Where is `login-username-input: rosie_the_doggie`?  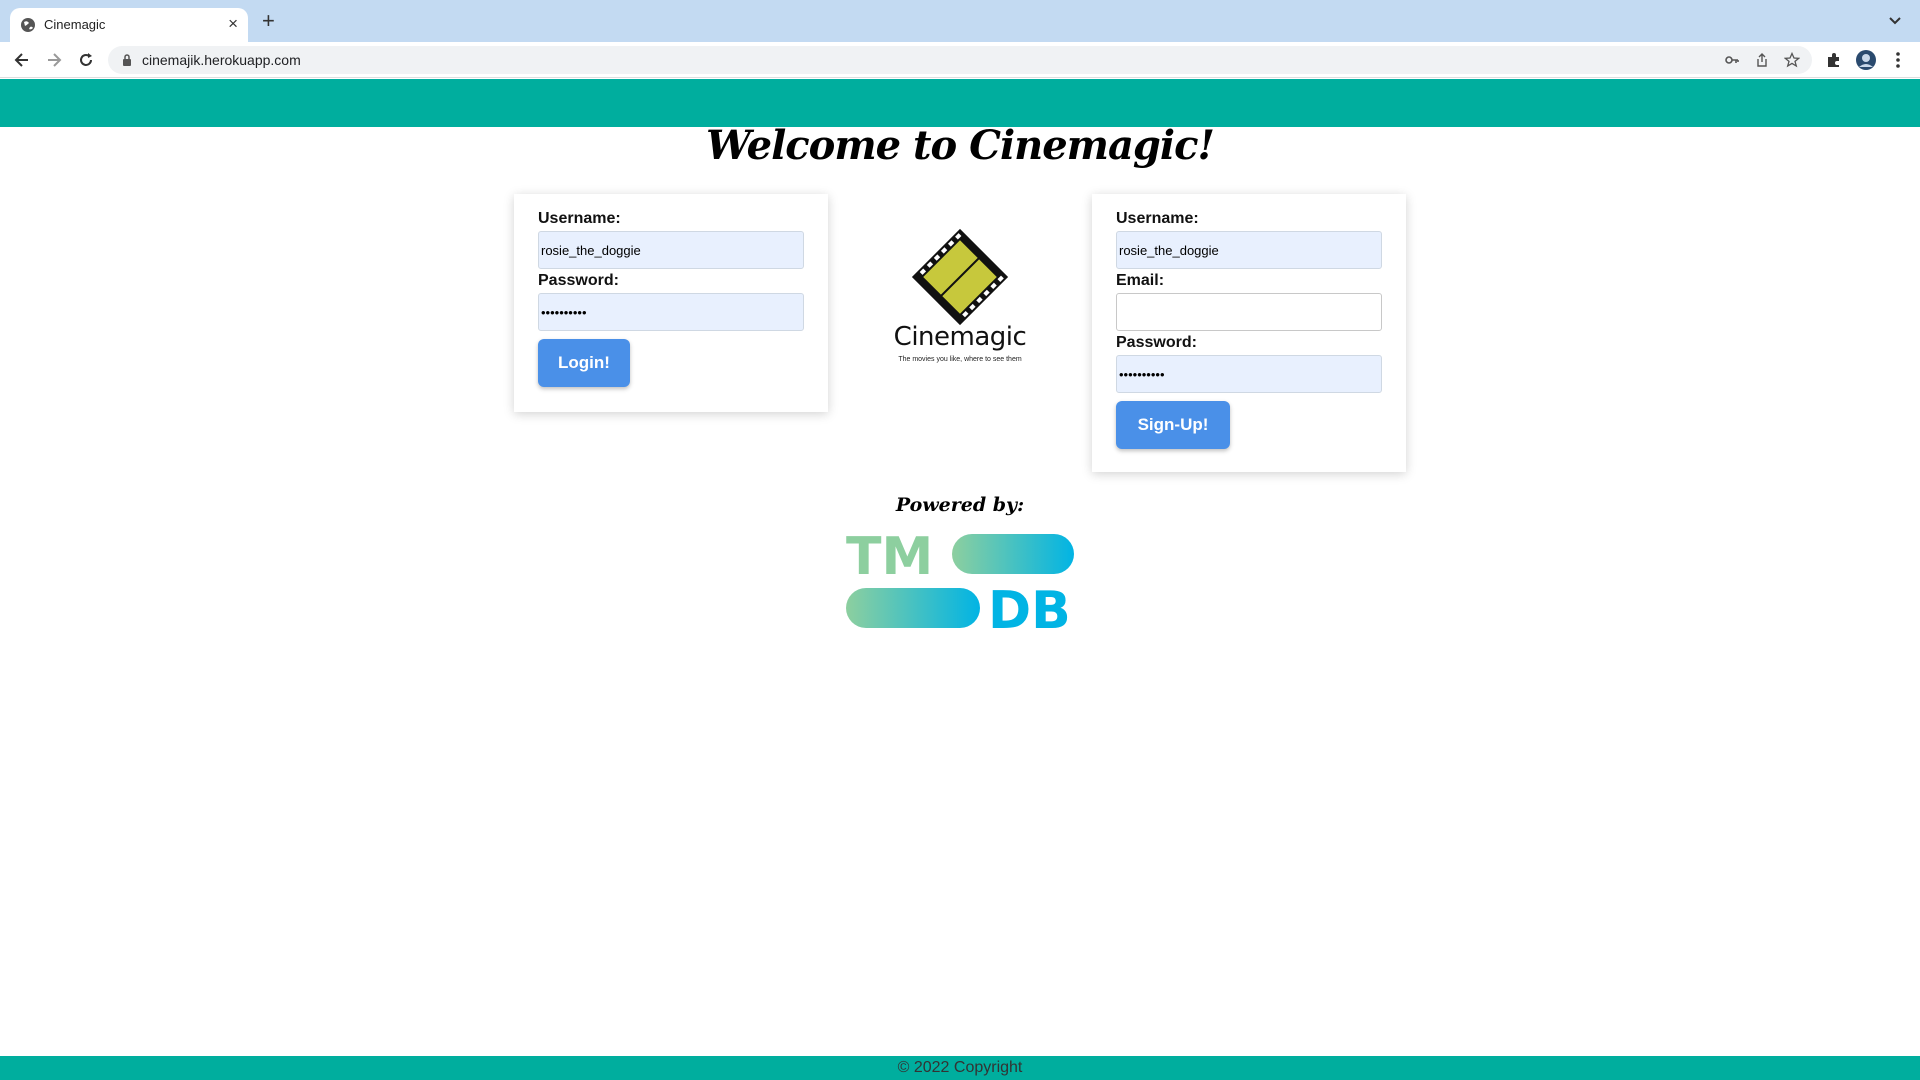
login-username-input: rosie_the_doggie is located at coordinates (671, 250).